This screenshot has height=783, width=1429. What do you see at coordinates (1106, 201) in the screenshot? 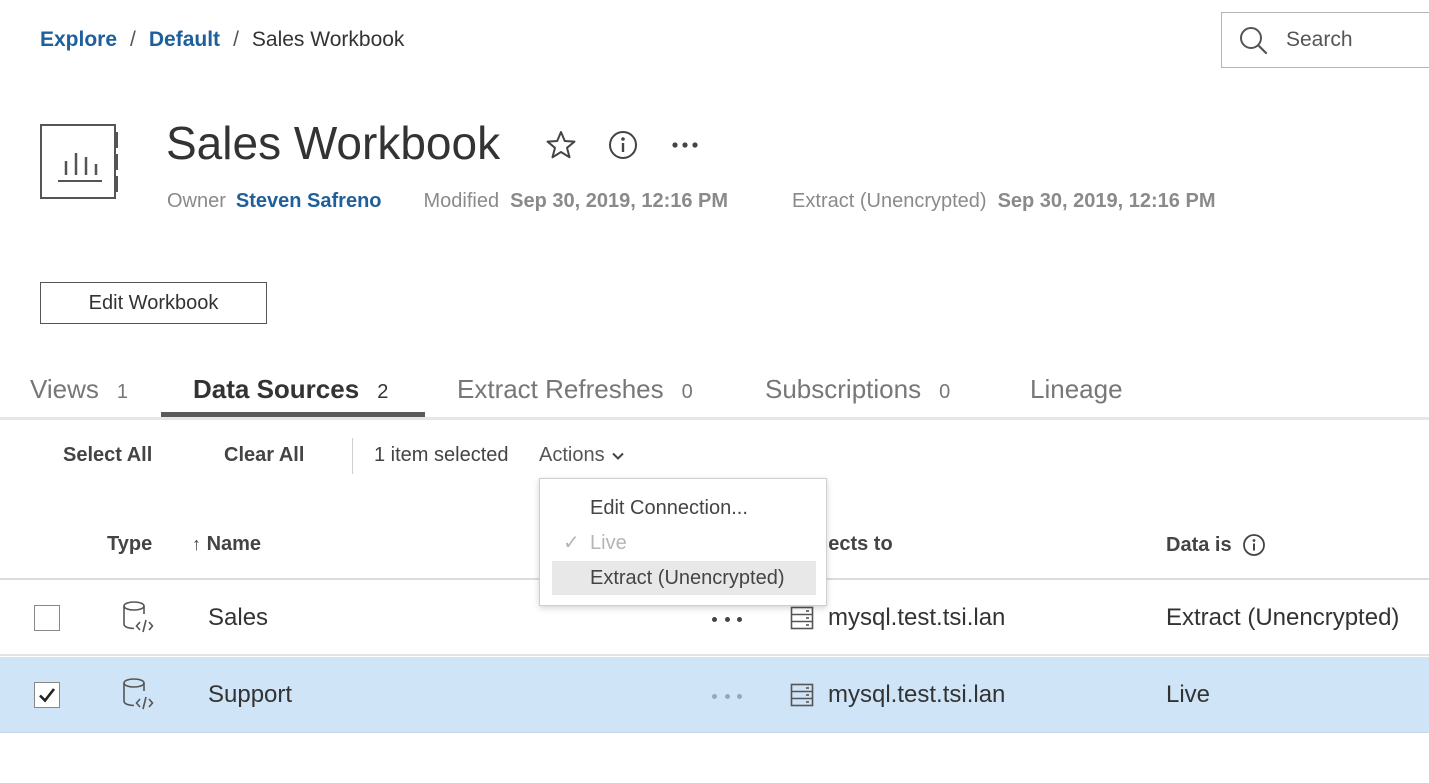
I see `extract-value: Sep 30, 2019, 12:16 PM` at bounding box center [1106, 201].